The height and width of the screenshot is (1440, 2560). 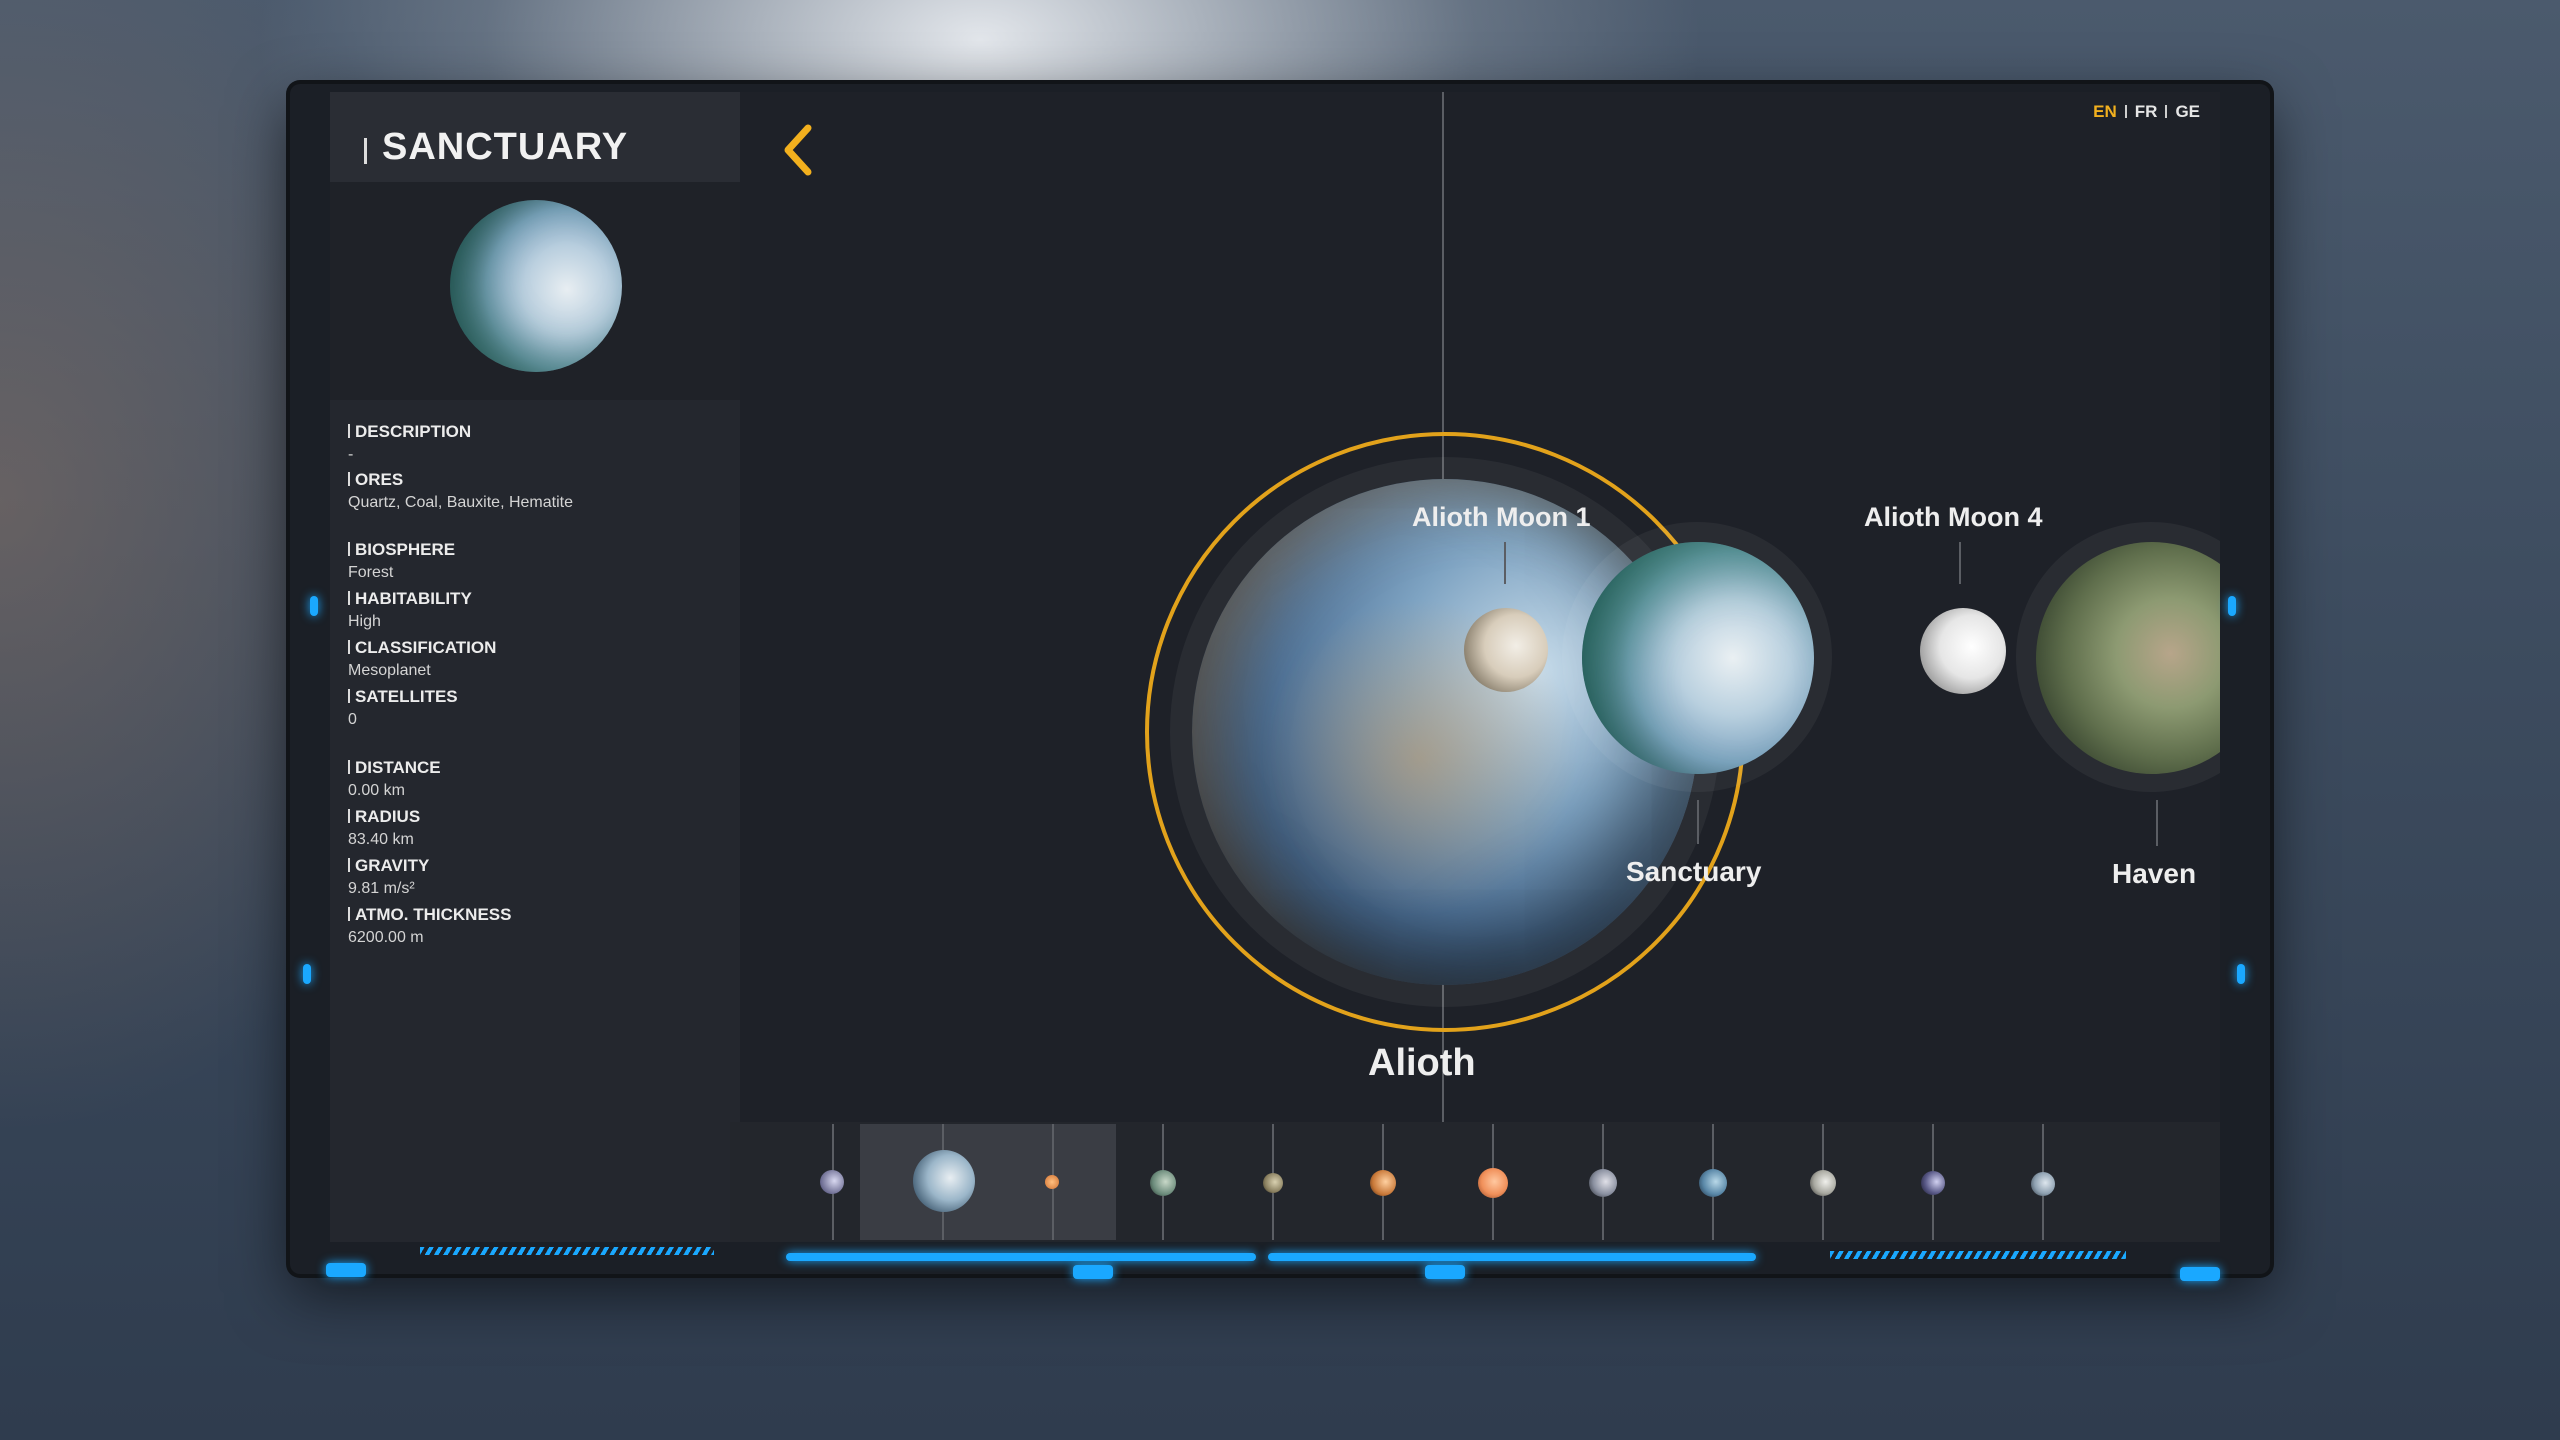 What do you see at coordinates (536, 286) in the screenshot?
I see `sanctuary-thumbnail` at bounding box center [536, 286].